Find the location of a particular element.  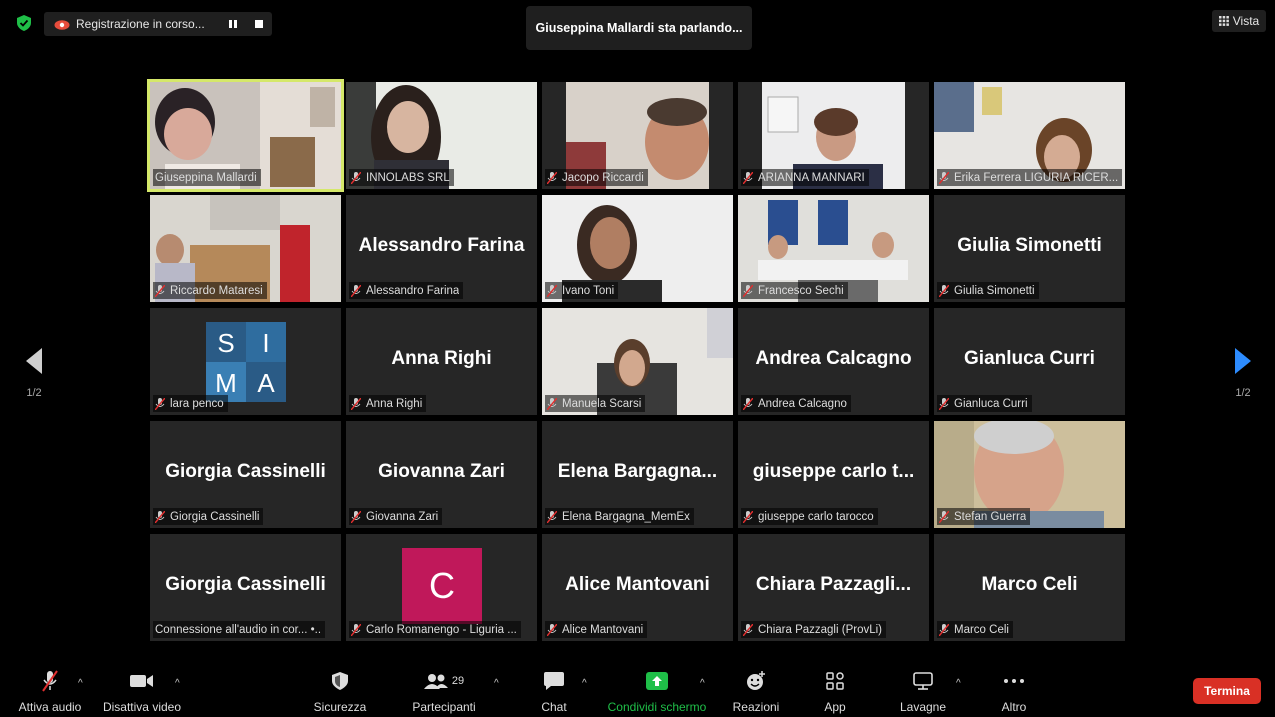

next-page-button: 1/2 is located at coordinates (1243, 373).